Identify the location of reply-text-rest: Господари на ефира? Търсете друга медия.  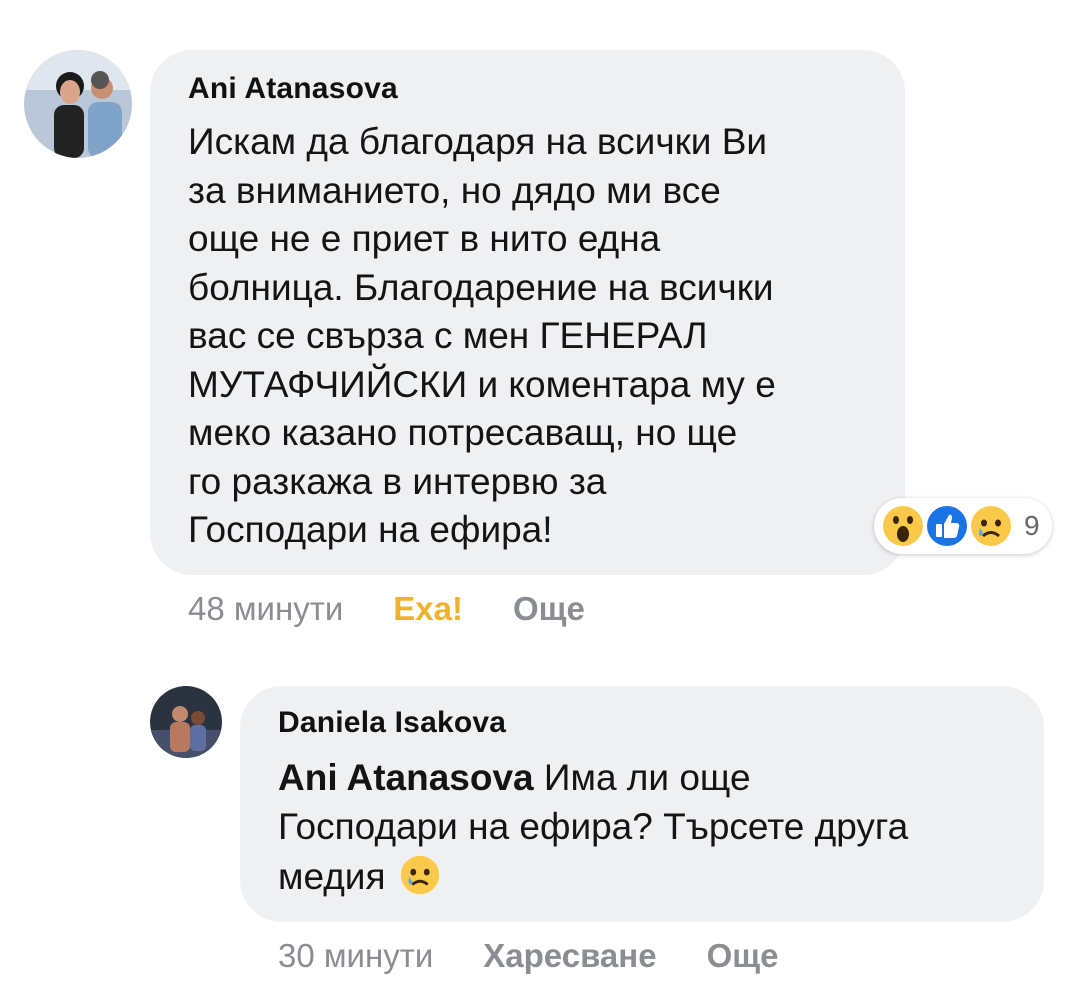
(593, 851).